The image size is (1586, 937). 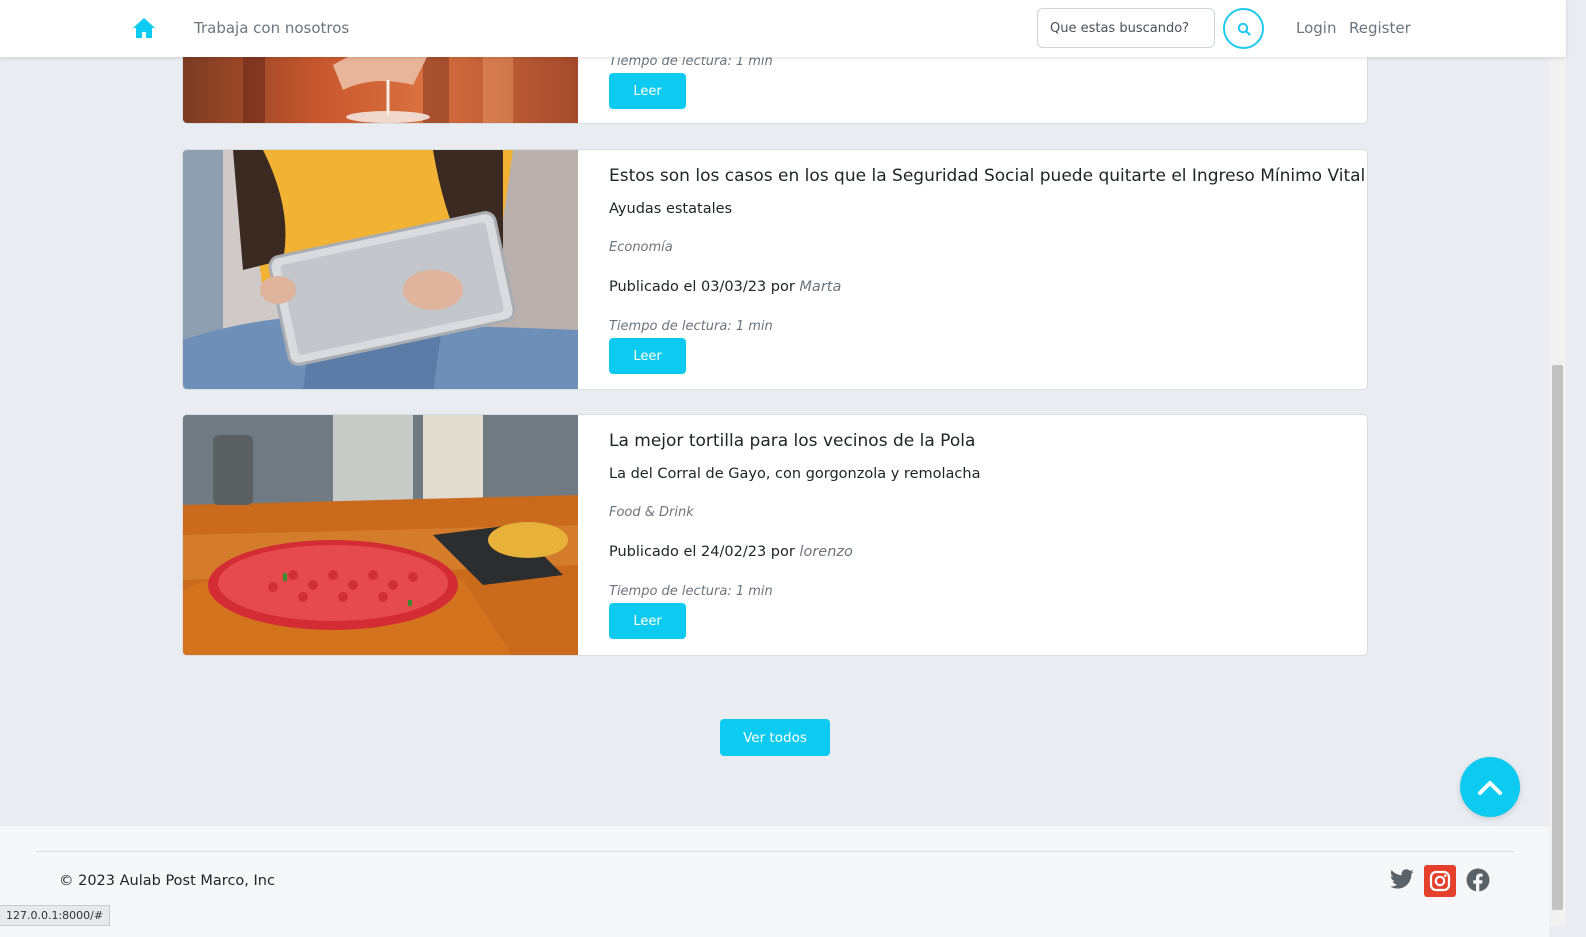 I want to click on view-all-button: Ver todos, so click(x=775, y=737).